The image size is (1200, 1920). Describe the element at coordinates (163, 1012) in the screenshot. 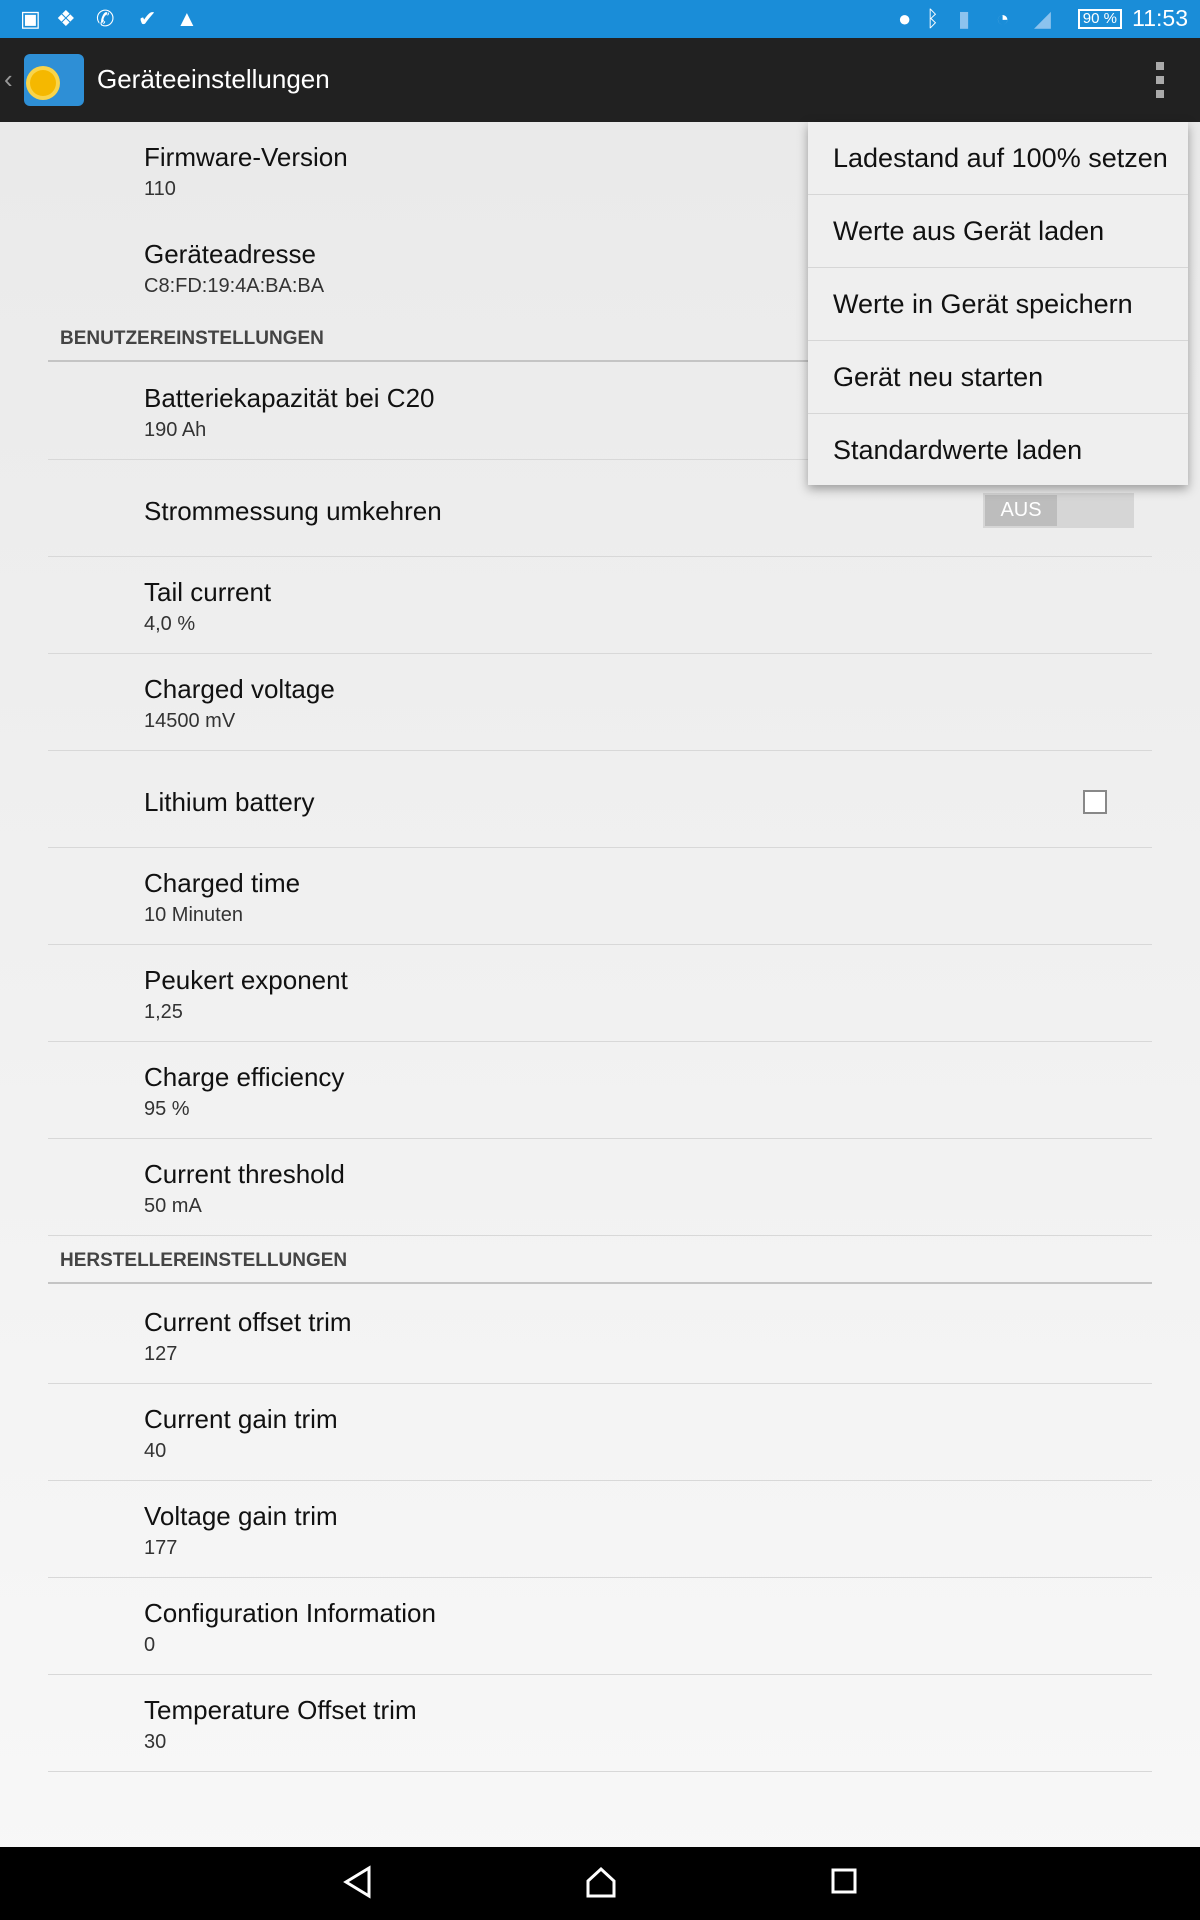

I see `item-value: 1,25` at that location.